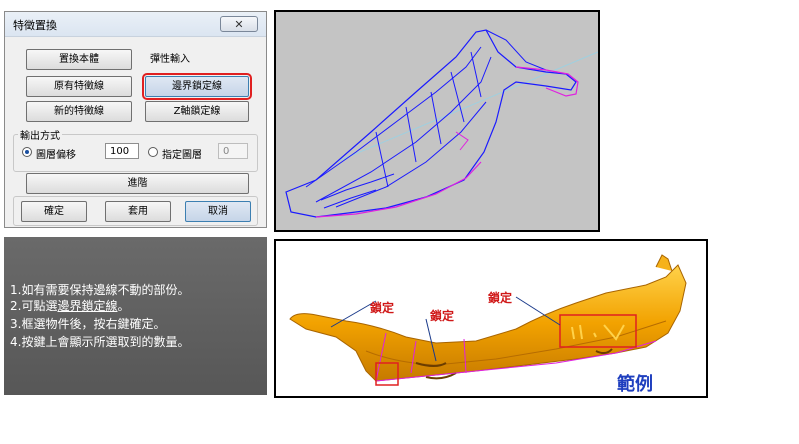 This screenshot has width=799, height=444. I want to click on close-button: ✕, so click(239, 24).